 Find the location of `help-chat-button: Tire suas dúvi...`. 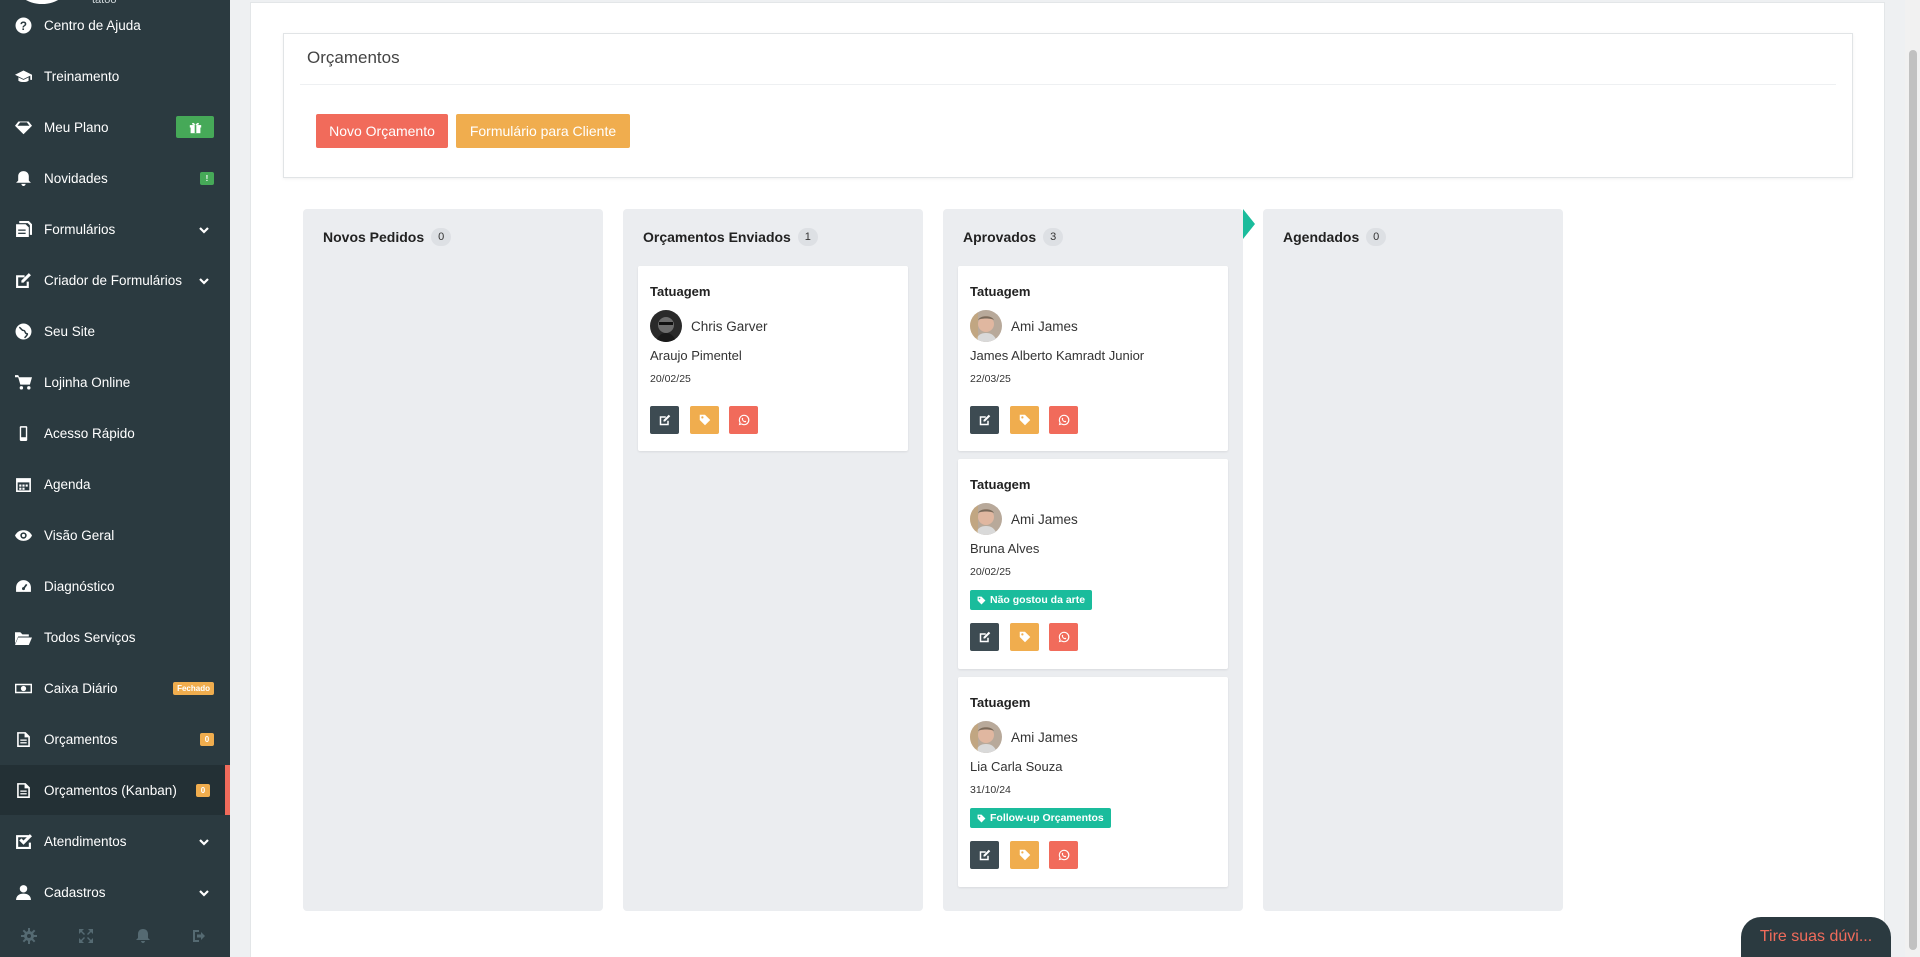

help-chat-button: Tire suas dúvi... is located at coordinates (1816, 937).